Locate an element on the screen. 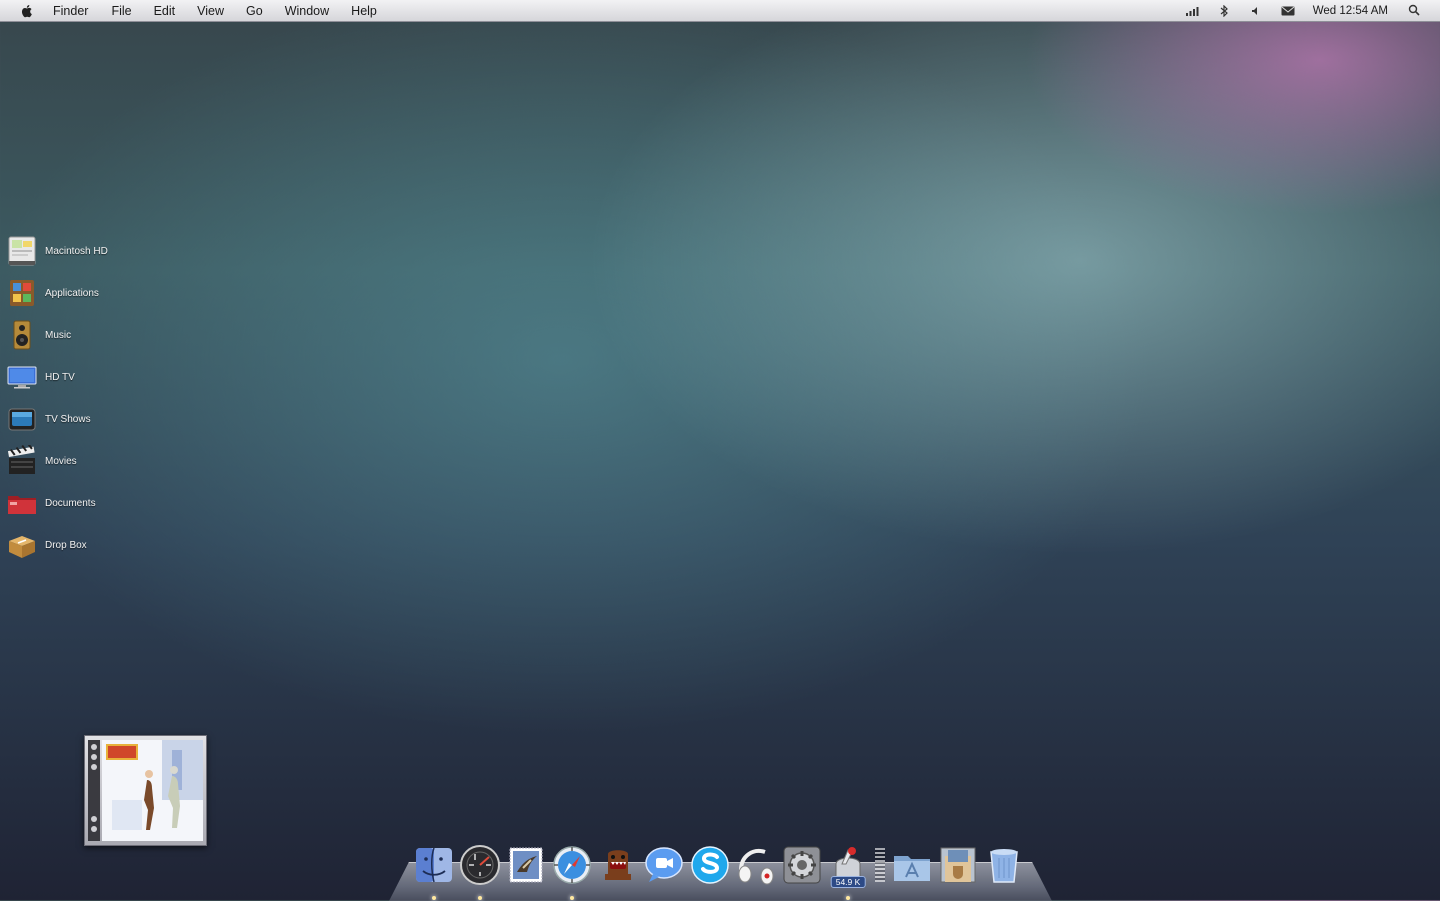  dock: 54.9 K is located at coordinates (719, 870).